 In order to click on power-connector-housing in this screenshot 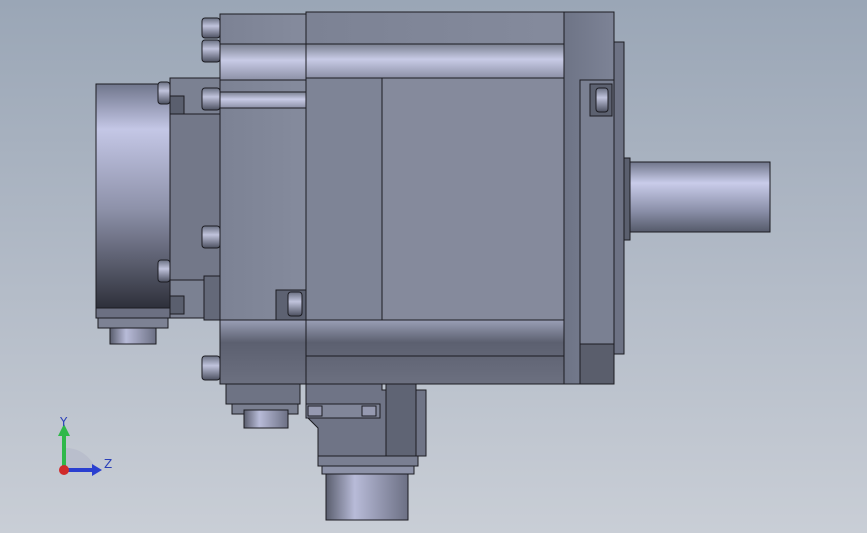, I will do `click(326, 452)`.